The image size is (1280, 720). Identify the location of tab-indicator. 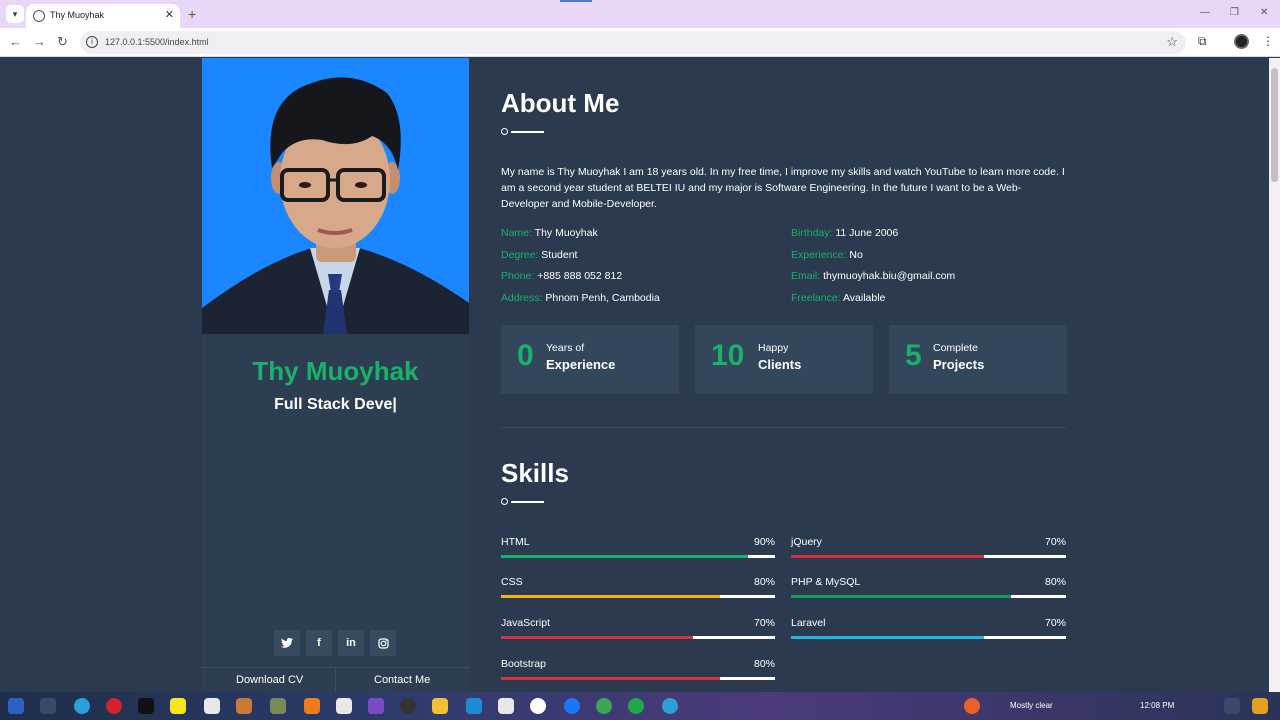
(576, 1).